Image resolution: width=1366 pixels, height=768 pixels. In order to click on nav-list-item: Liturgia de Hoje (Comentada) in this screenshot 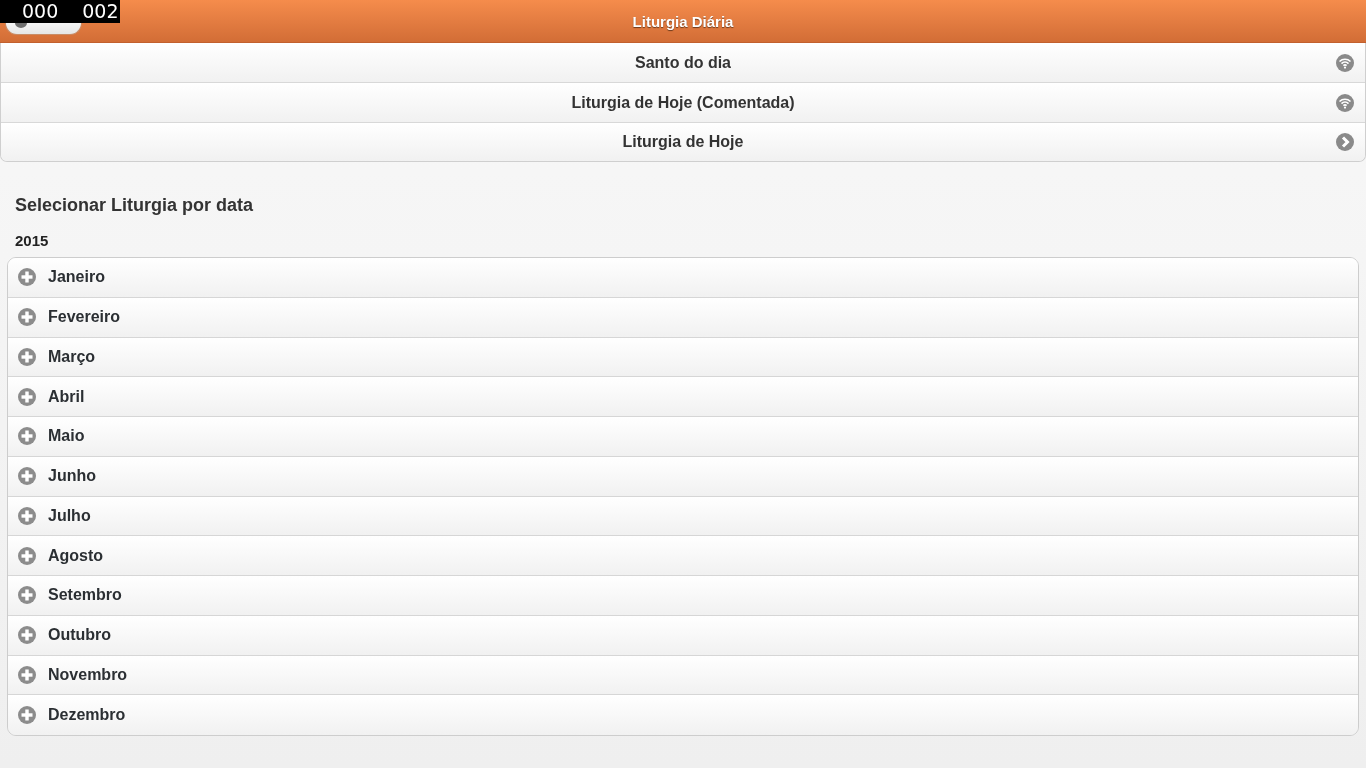, I will do `click(683, 103)`.